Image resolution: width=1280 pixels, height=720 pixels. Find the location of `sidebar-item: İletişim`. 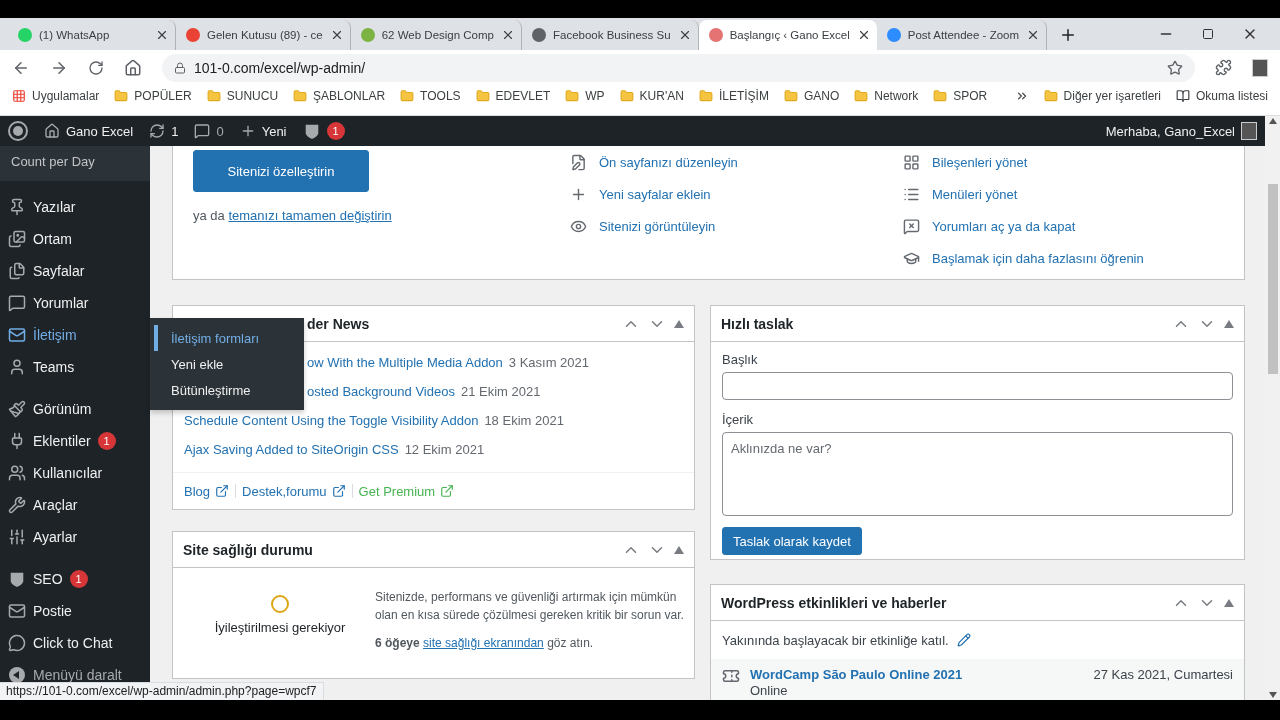

sidebar-item: İletişim is located at coordinates (75, 335).